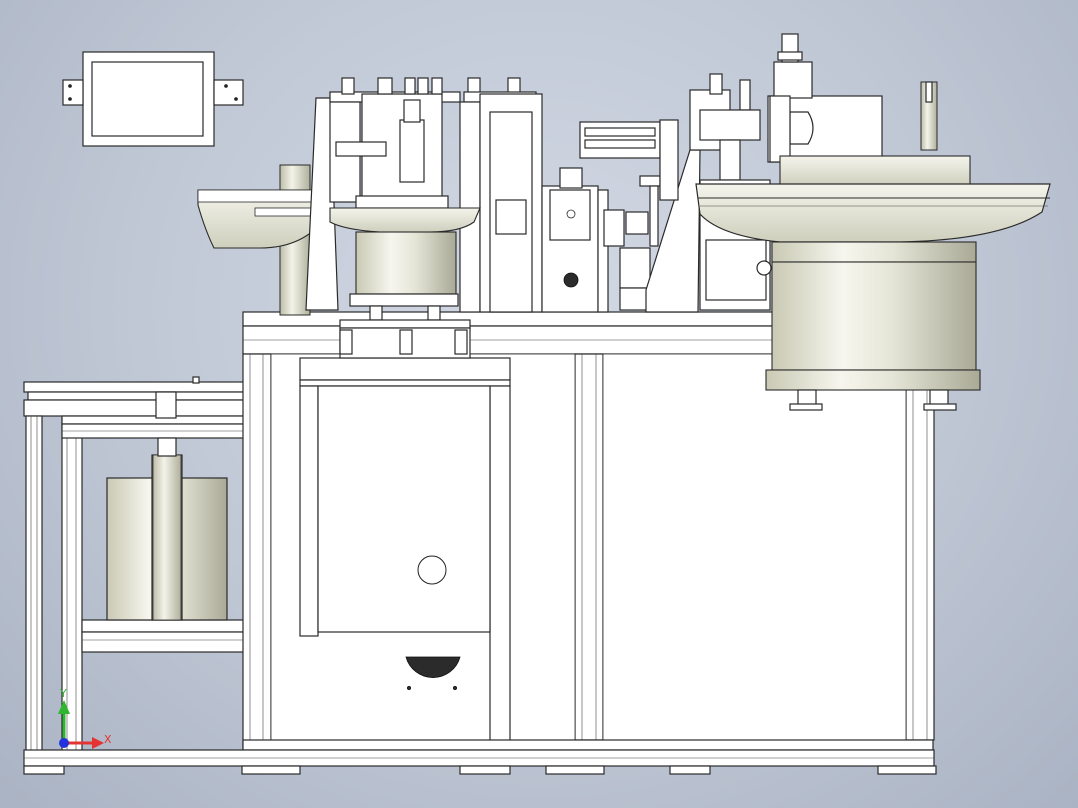  Describe the element at coordinates (167, 529) in the screenshot. I see `lower-storage-cylinder` at that location.